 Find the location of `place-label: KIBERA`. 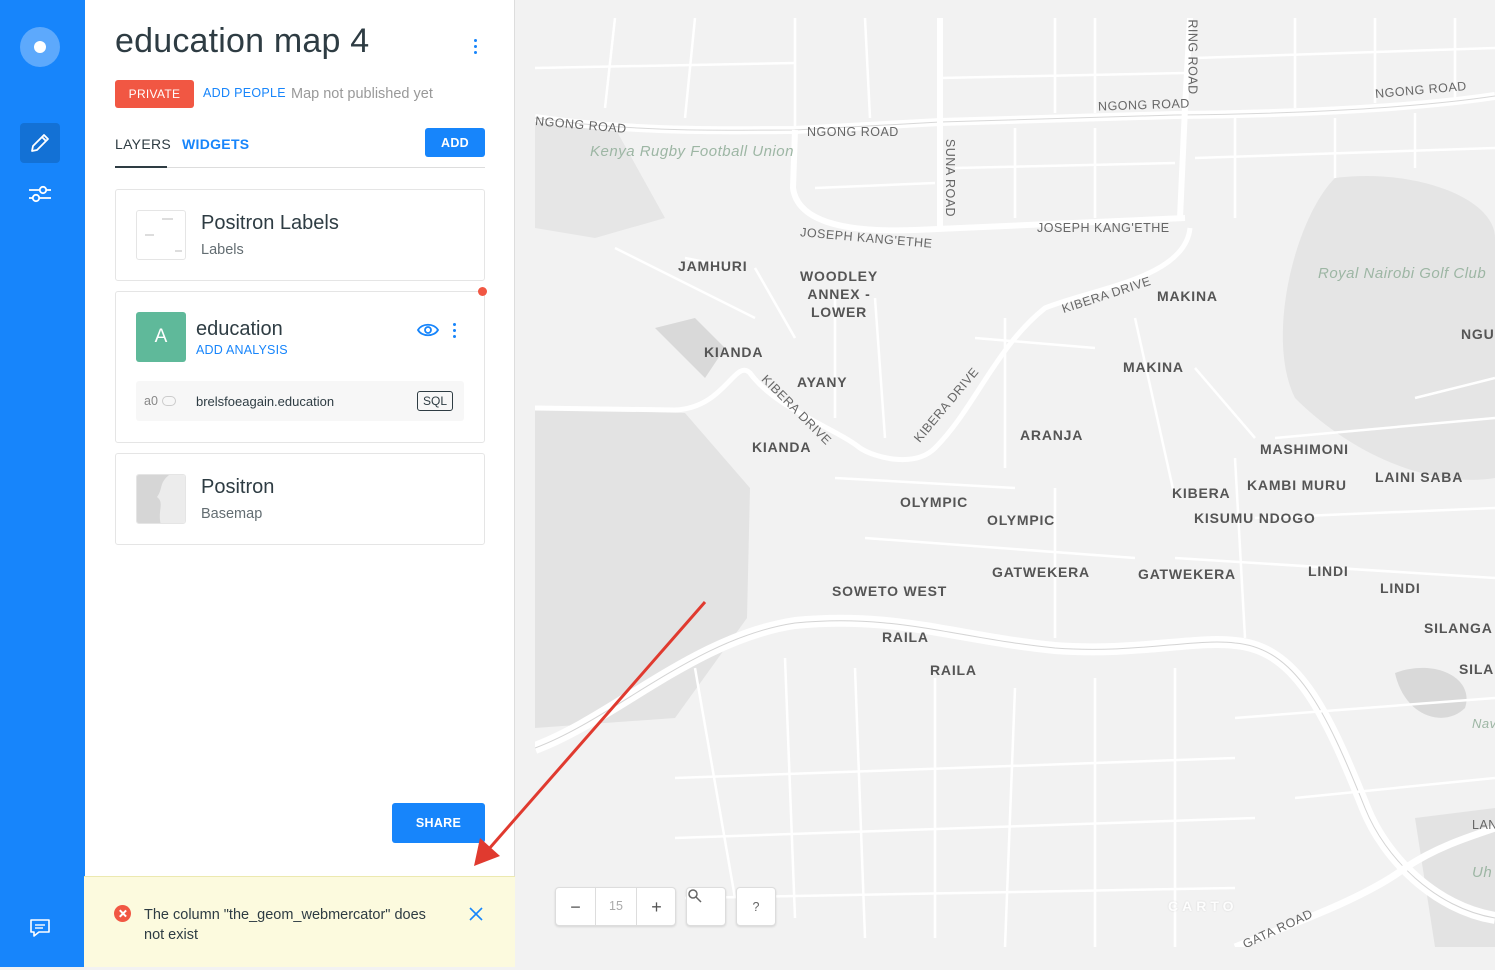

place-label: KIBERA is located at coordinates (1201, 493).